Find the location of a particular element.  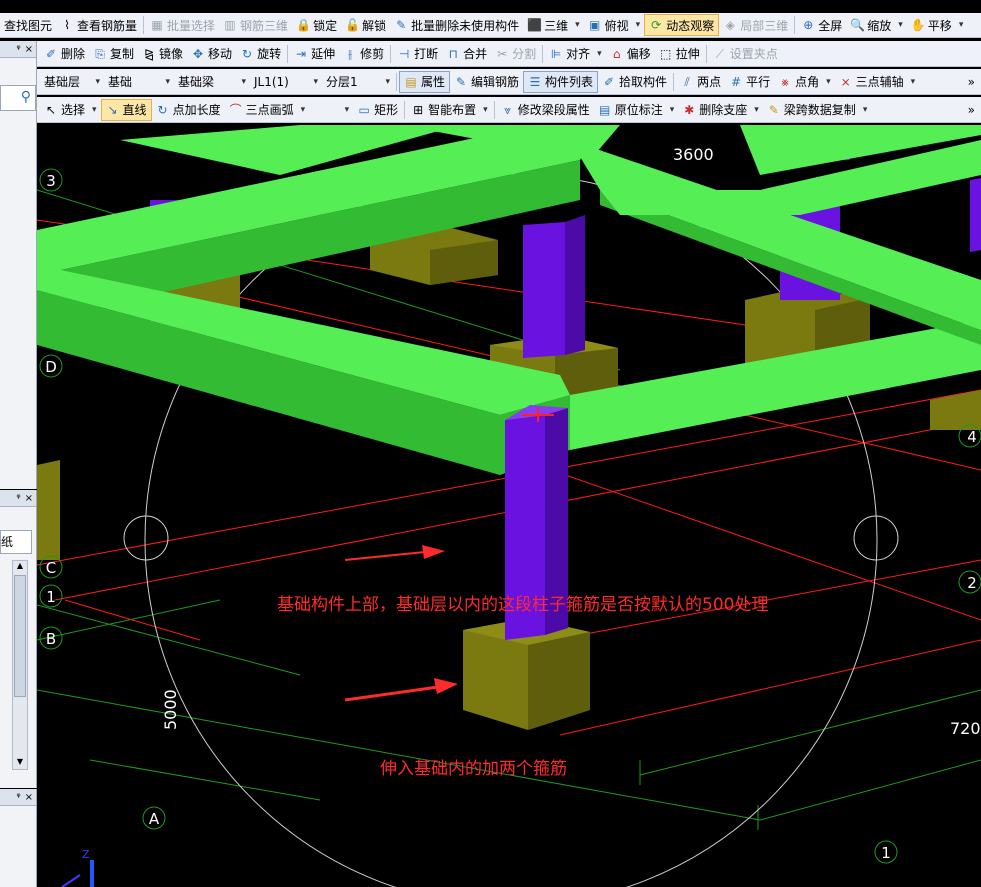

offset-icon: ⌂ is located at coordinates (616, 53).